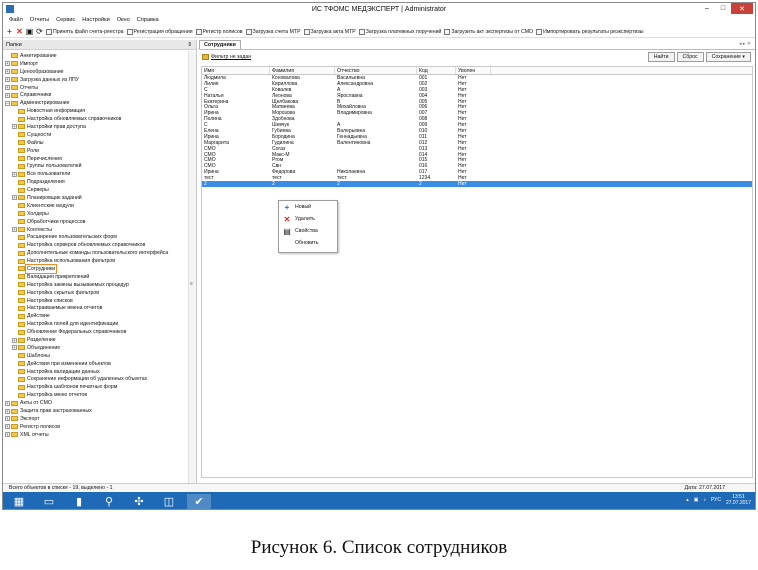  Describe the element at coordinates (95, 151) in the screenshot. I see `tree-item: Роли` at that location.